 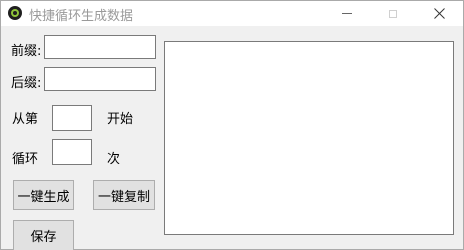 I want to click on prefix-label: 前缀:, so click(x=26, y=51).